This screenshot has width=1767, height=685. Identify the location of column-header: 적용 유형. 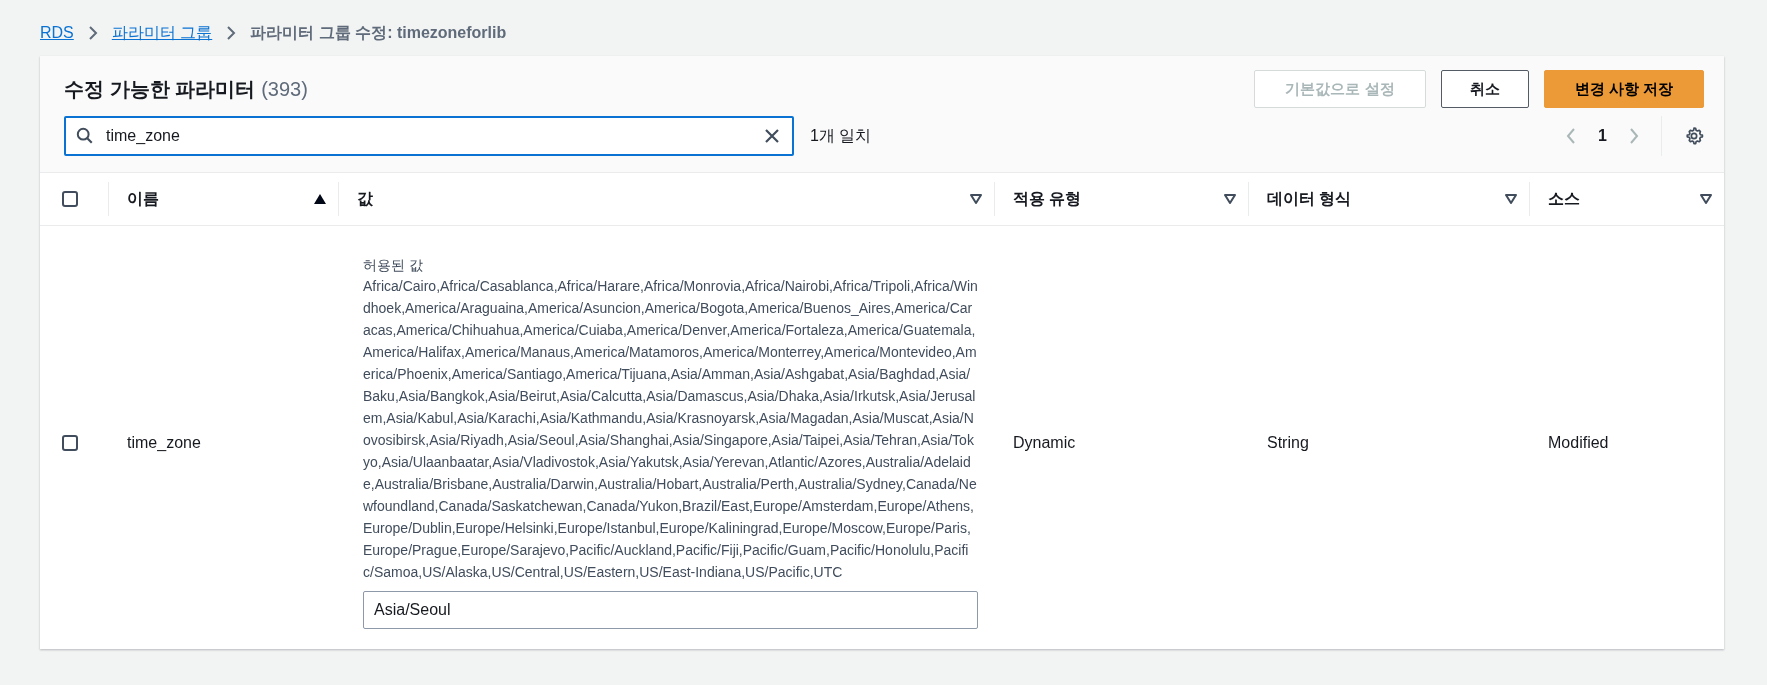
(1047, 199).